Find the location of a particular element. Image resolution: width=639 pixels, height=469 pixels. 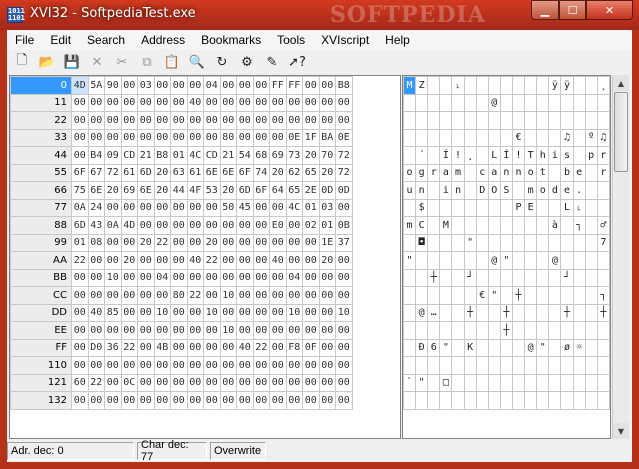

text-char-cell: c is located at coordinates (482, 172).